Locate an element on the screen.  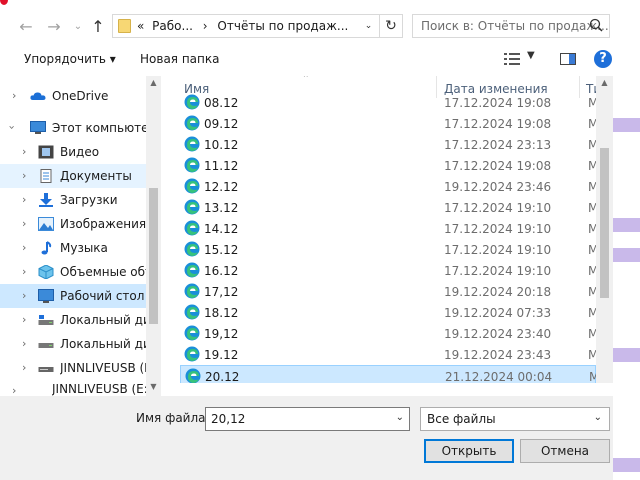
filename-dropdown-icon: ⌄ is located at coordinates (400, 417).